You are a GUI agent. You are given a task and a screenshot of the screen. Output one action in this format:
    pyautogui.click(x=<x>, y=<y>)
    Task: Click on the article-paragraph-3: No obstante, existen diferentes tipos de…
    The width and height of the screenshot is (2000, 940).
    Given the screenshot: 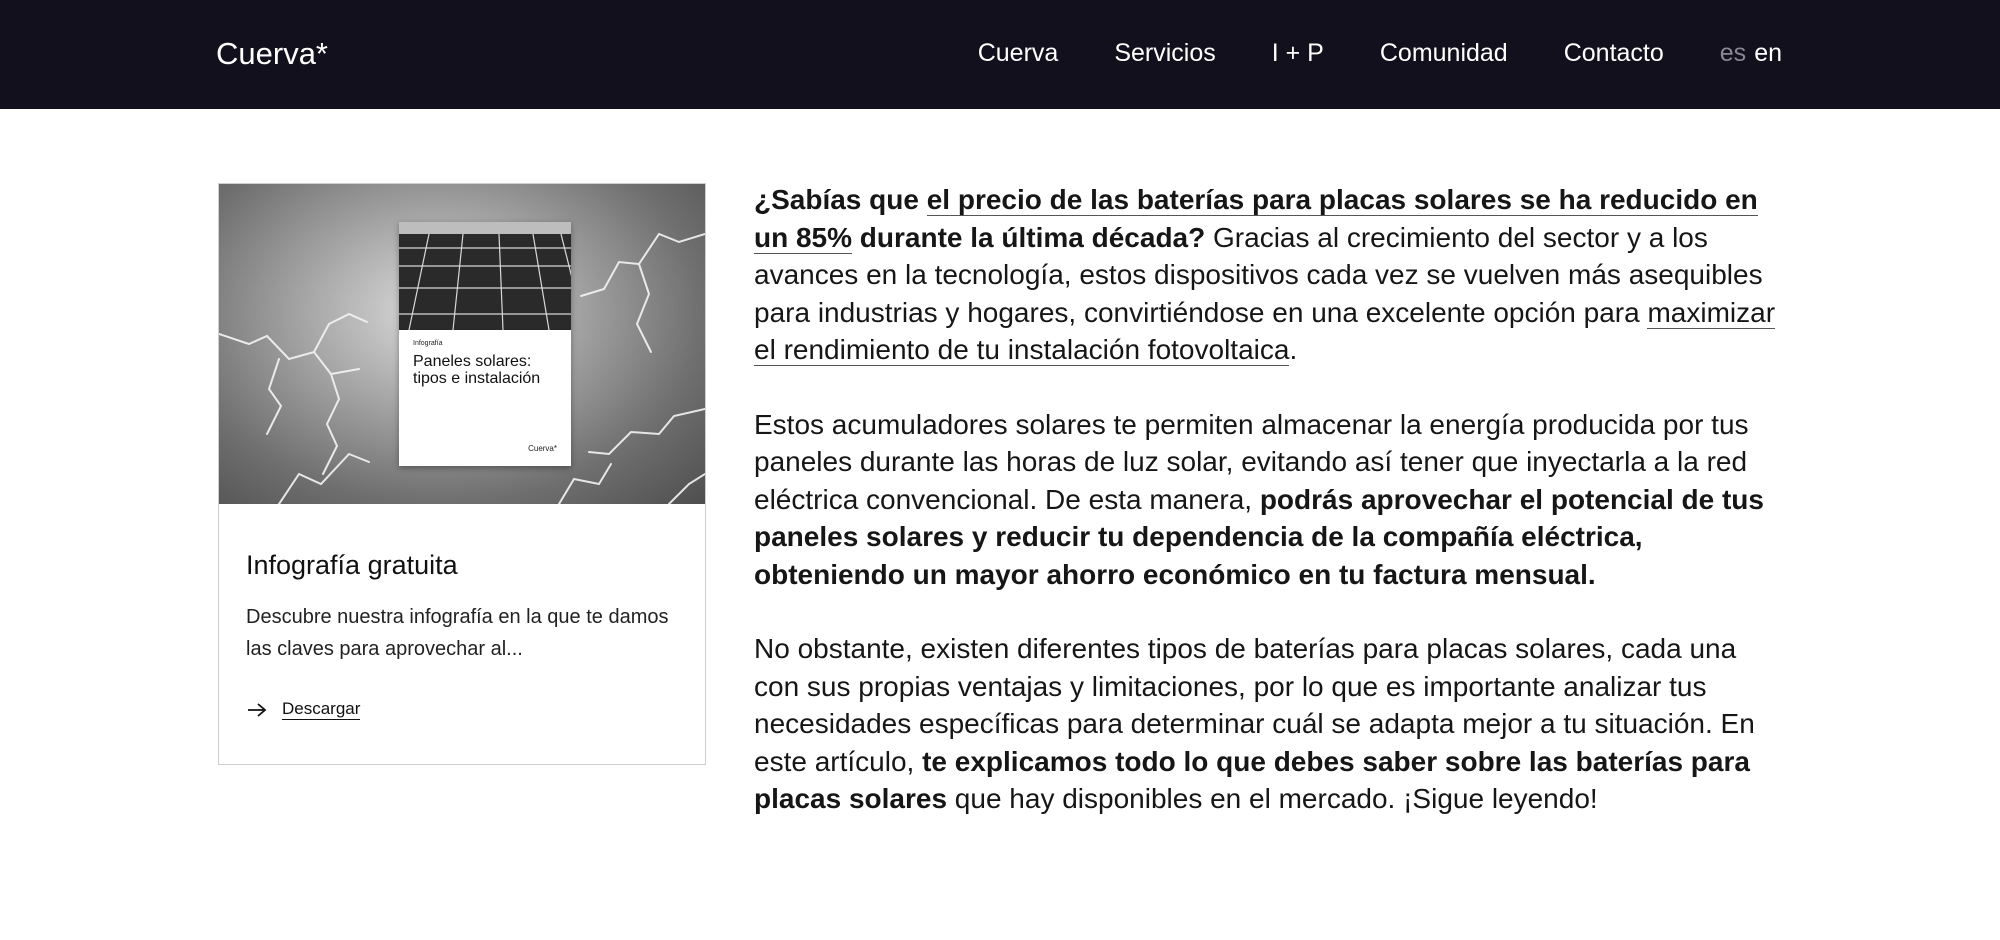 What is the action you would take?
    pyautogui.click(x=1269, y=724)
    